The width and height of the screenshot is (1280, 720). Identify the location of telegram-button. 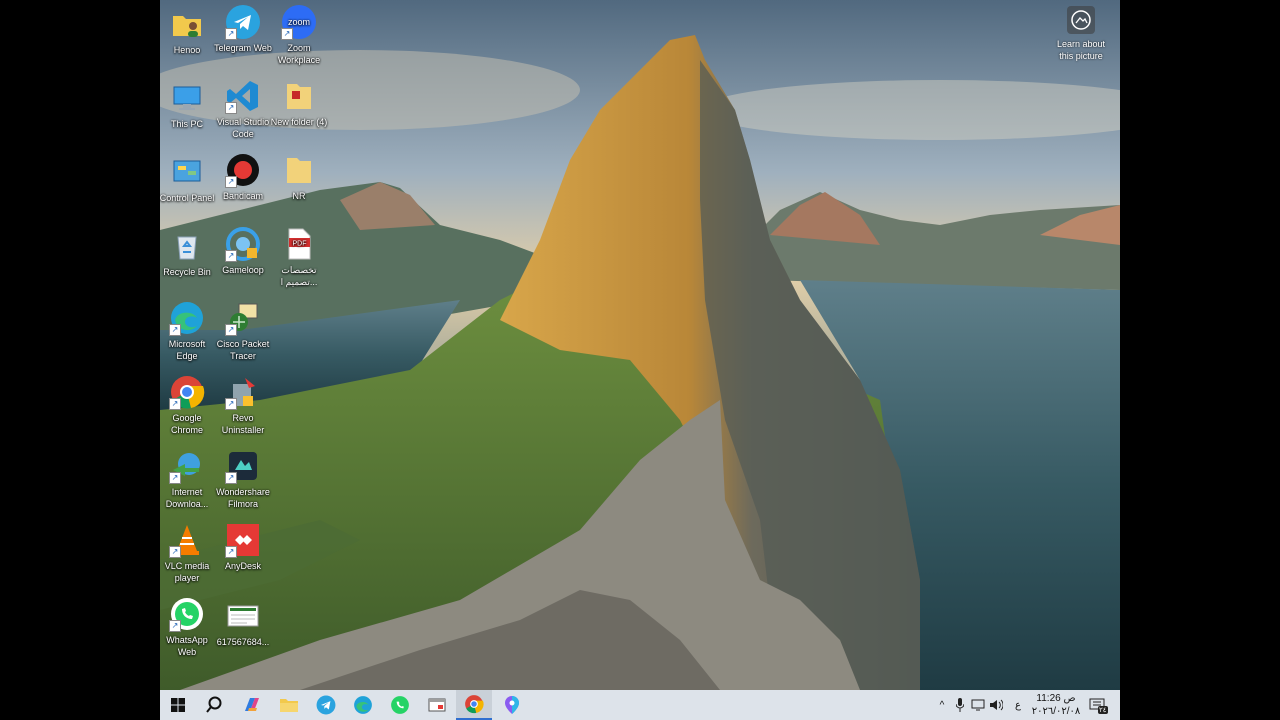
(326, 705).